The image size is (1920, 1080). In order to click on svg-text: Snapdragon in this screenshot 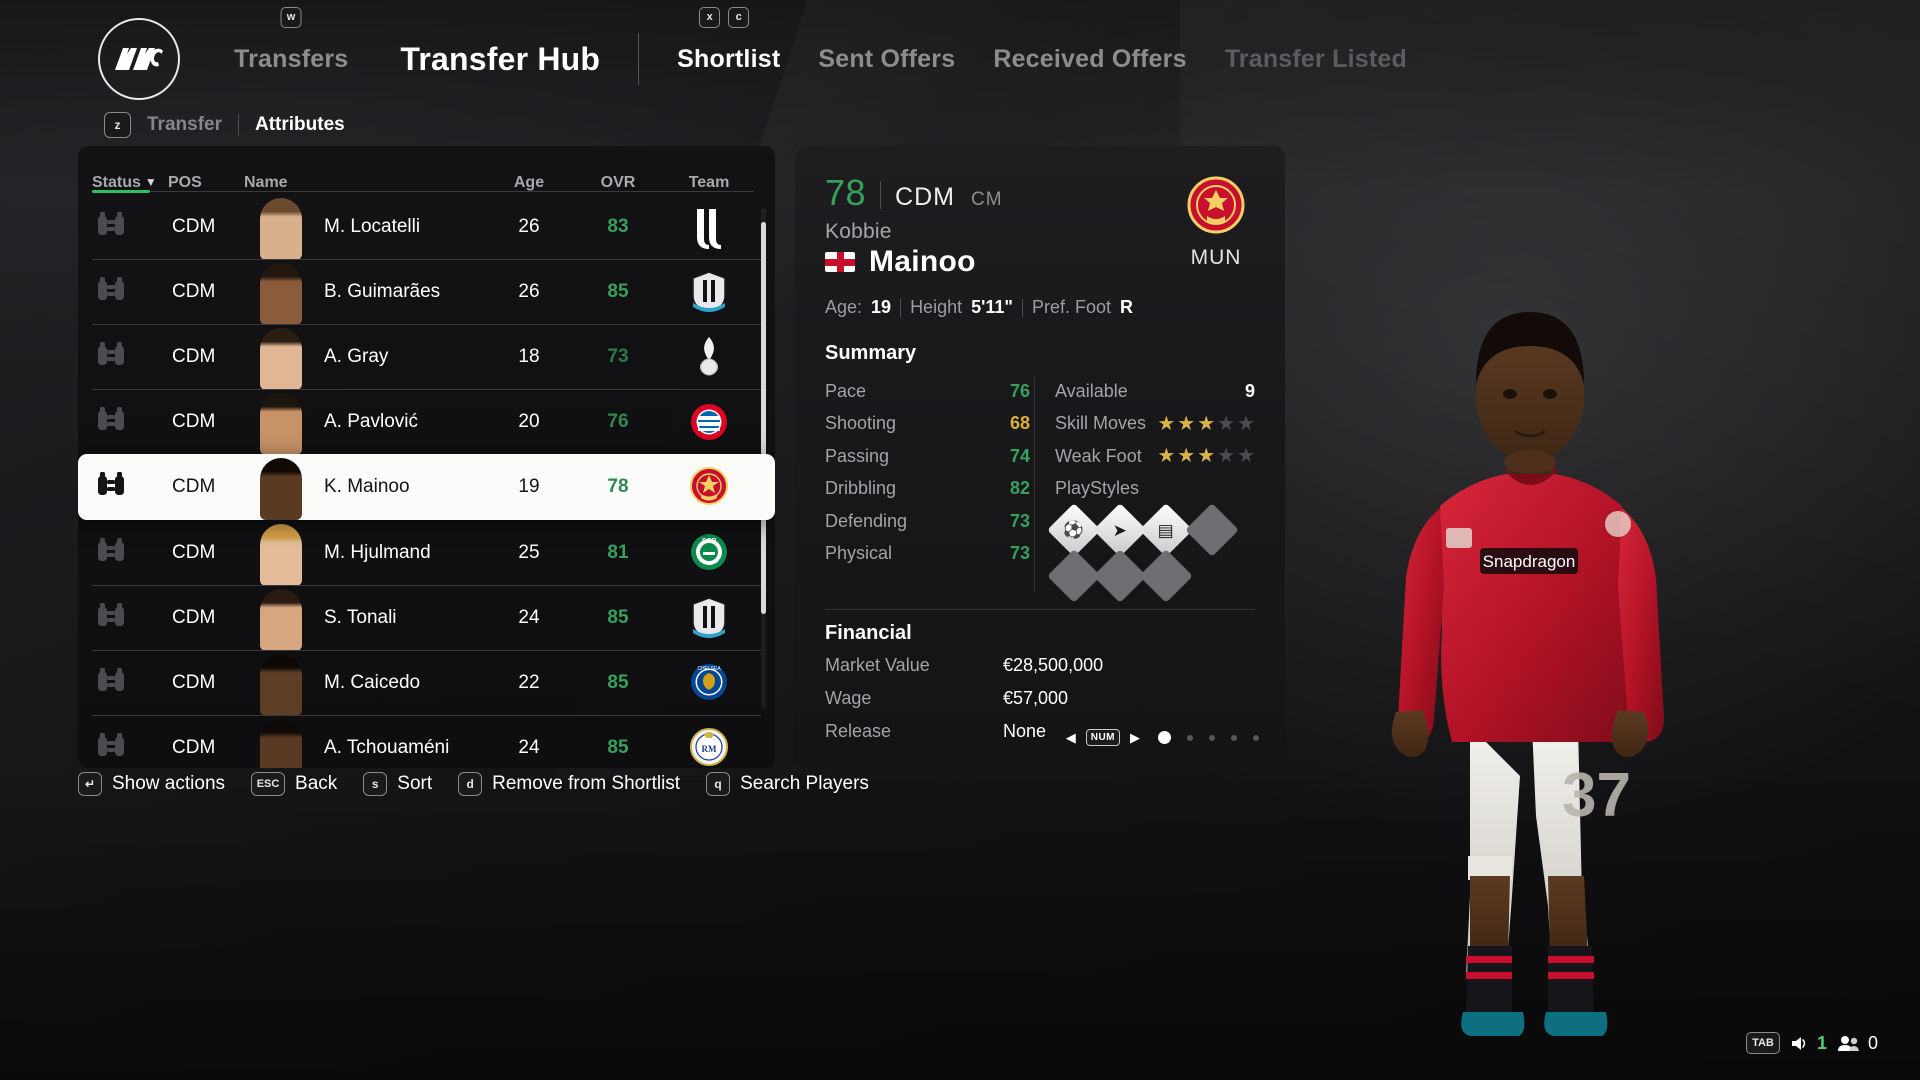, I will do `click(1529, 561)`.